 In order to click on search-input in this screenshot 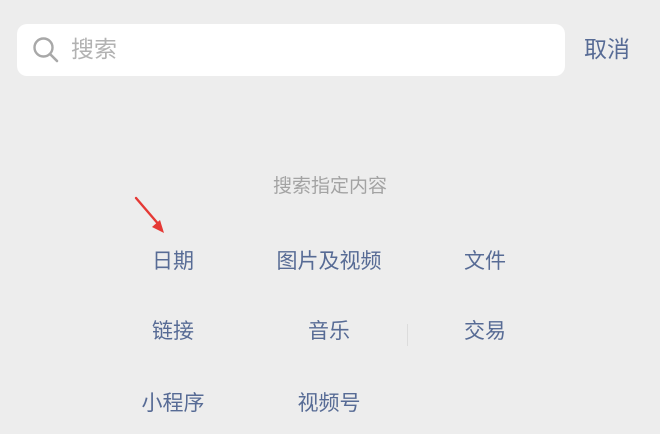, I will do `click(301, 50)`.